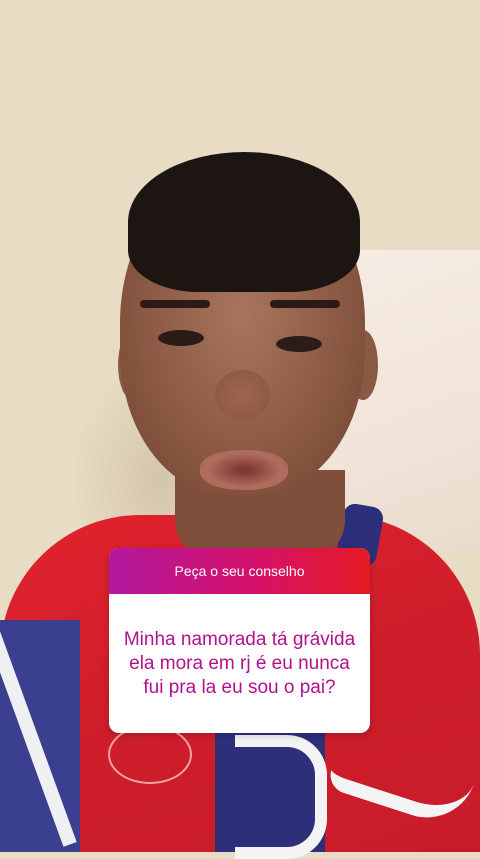  What do you see at coordinates (299, 344) in the screenshot?
I see `person-eye-right` at bounding box center [299, 344].